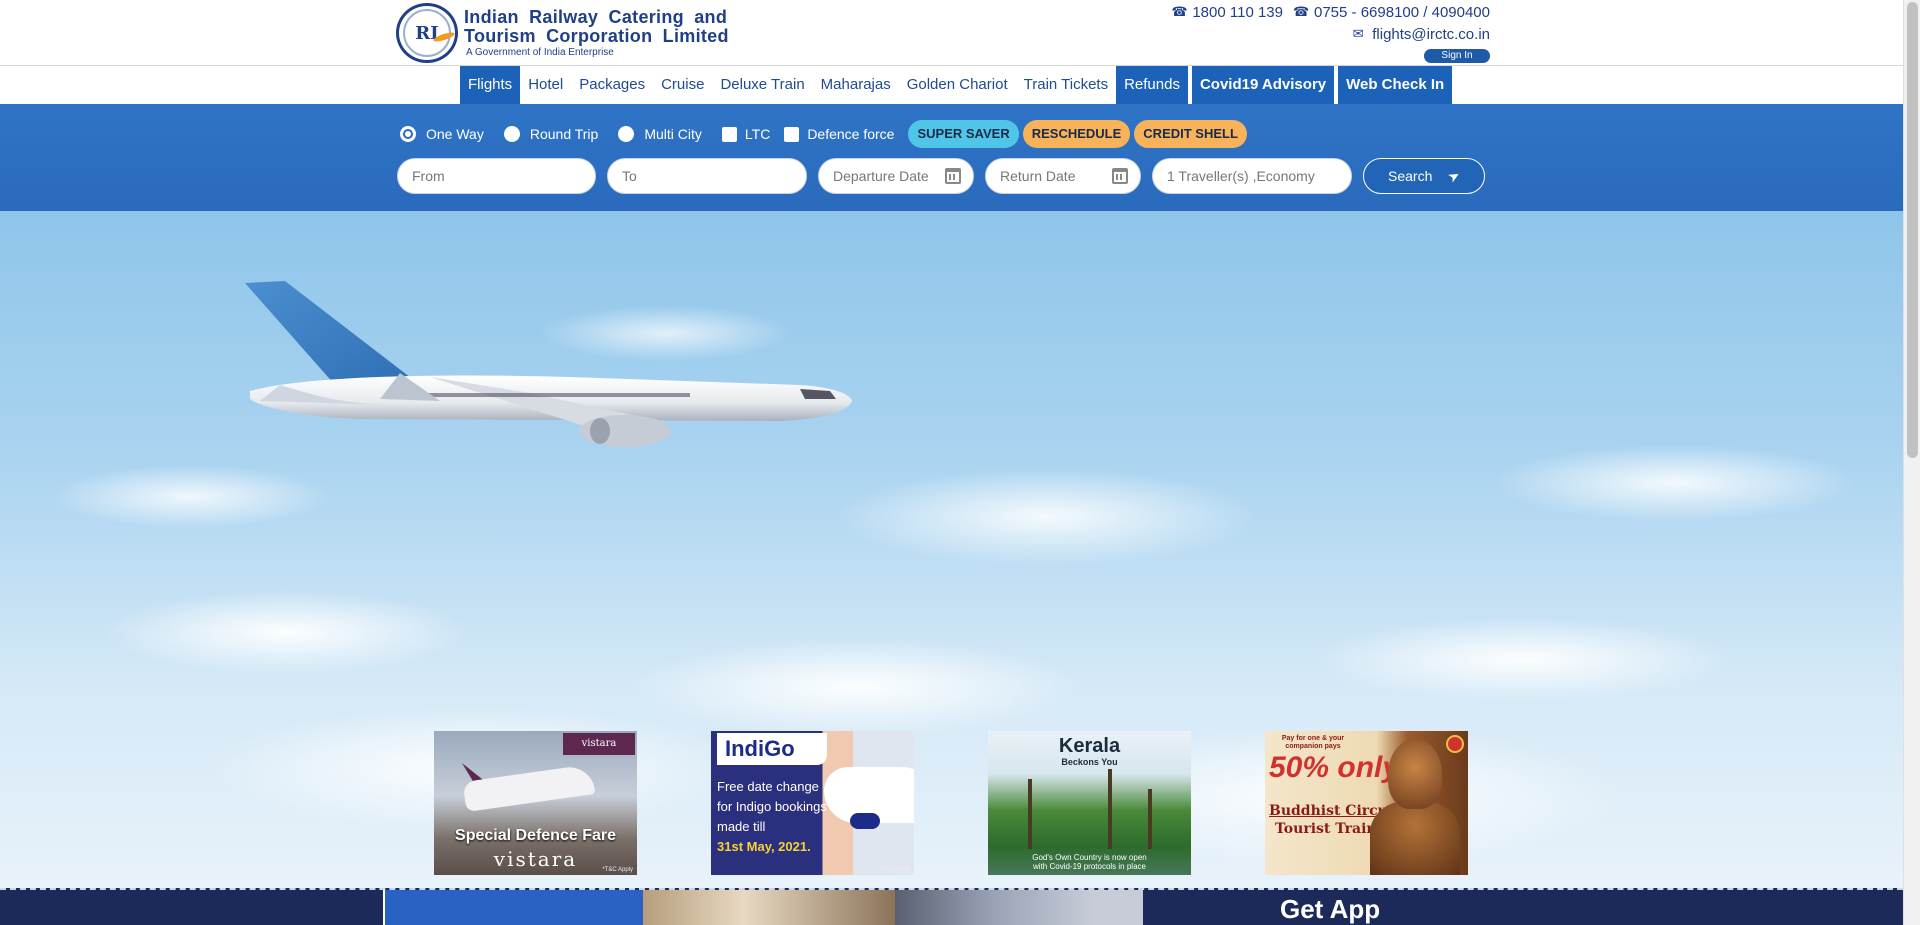 The image size is (1920, 925). What do you see at coordinates (1237, 12) in the screenshot?
I see `phone-number-1: 1800 110 139` at bounding box center [1237, 12].